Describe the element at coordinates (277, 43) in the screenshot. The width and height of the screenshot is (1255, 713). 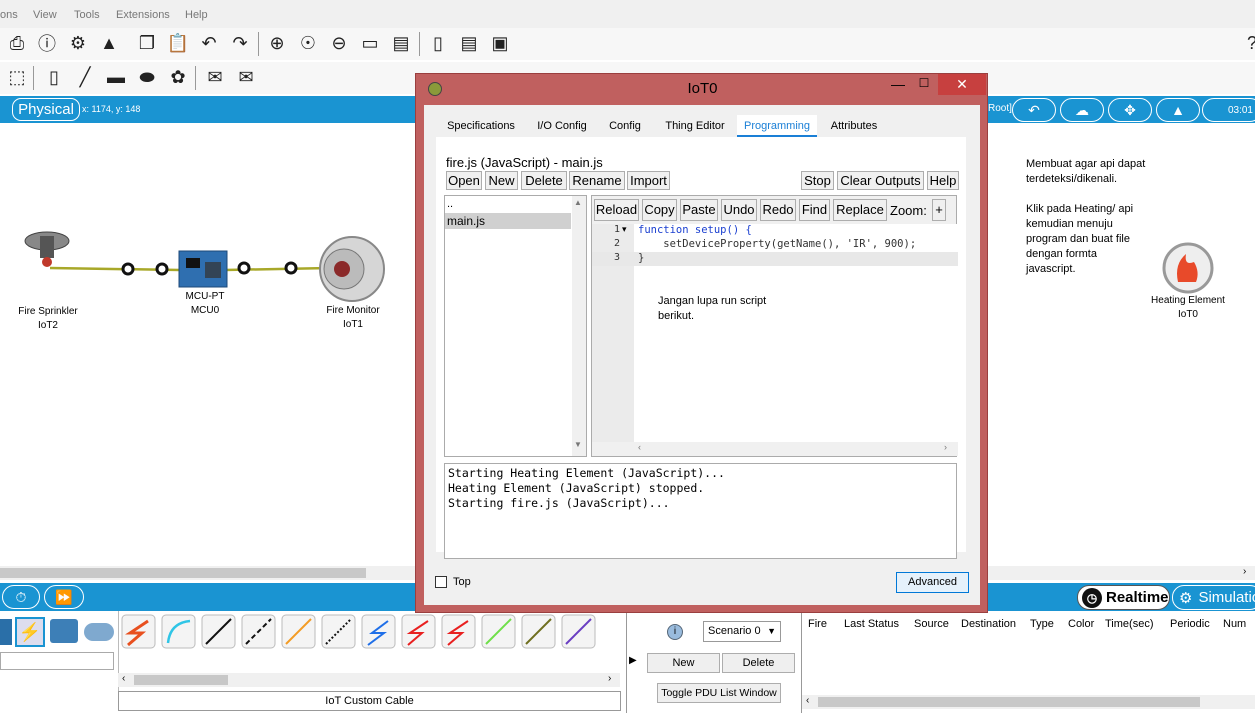
I see `zoom-in-icon: ⊕` at that location.